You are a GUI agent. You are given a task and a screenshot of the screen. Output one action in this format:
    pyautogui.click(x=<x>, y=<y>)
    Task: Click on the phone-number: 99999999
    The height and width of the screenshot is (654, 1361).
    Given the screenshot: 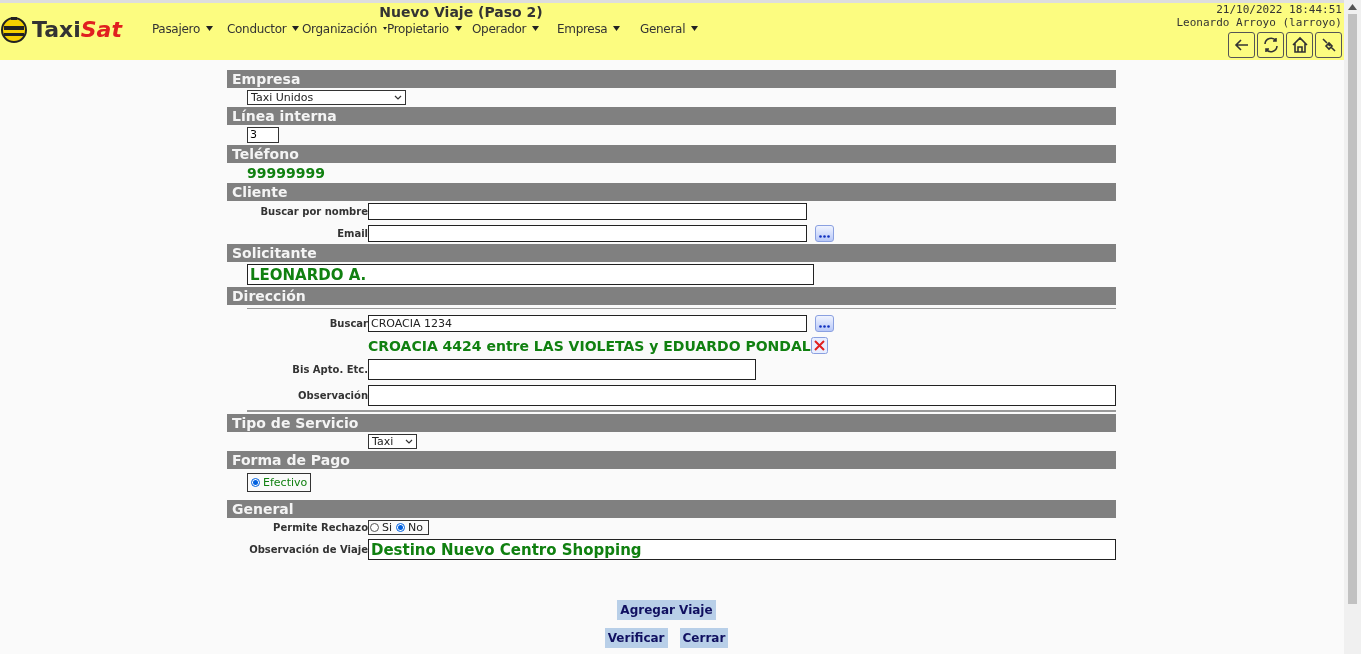 What is the action you would take?
    pyautogui.click(x=286, y=173)
    